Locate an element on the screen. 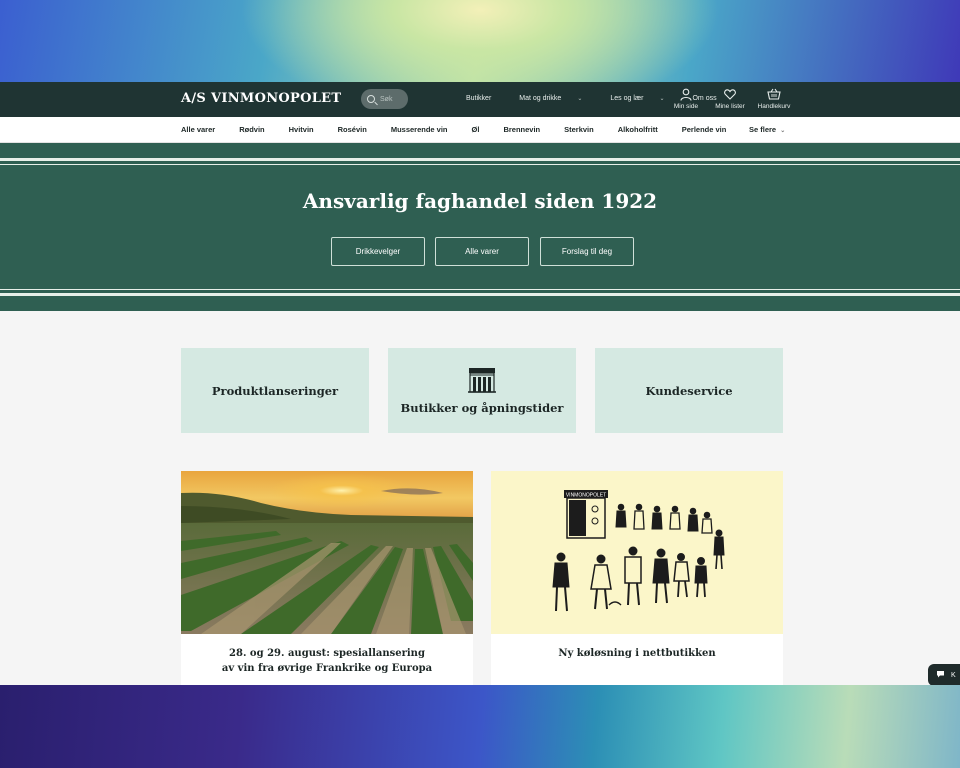 Image resolution: width=960 pixels, height=768 pixels. handlekurv-button: Handlekurv is located at coordinates (774, 98).